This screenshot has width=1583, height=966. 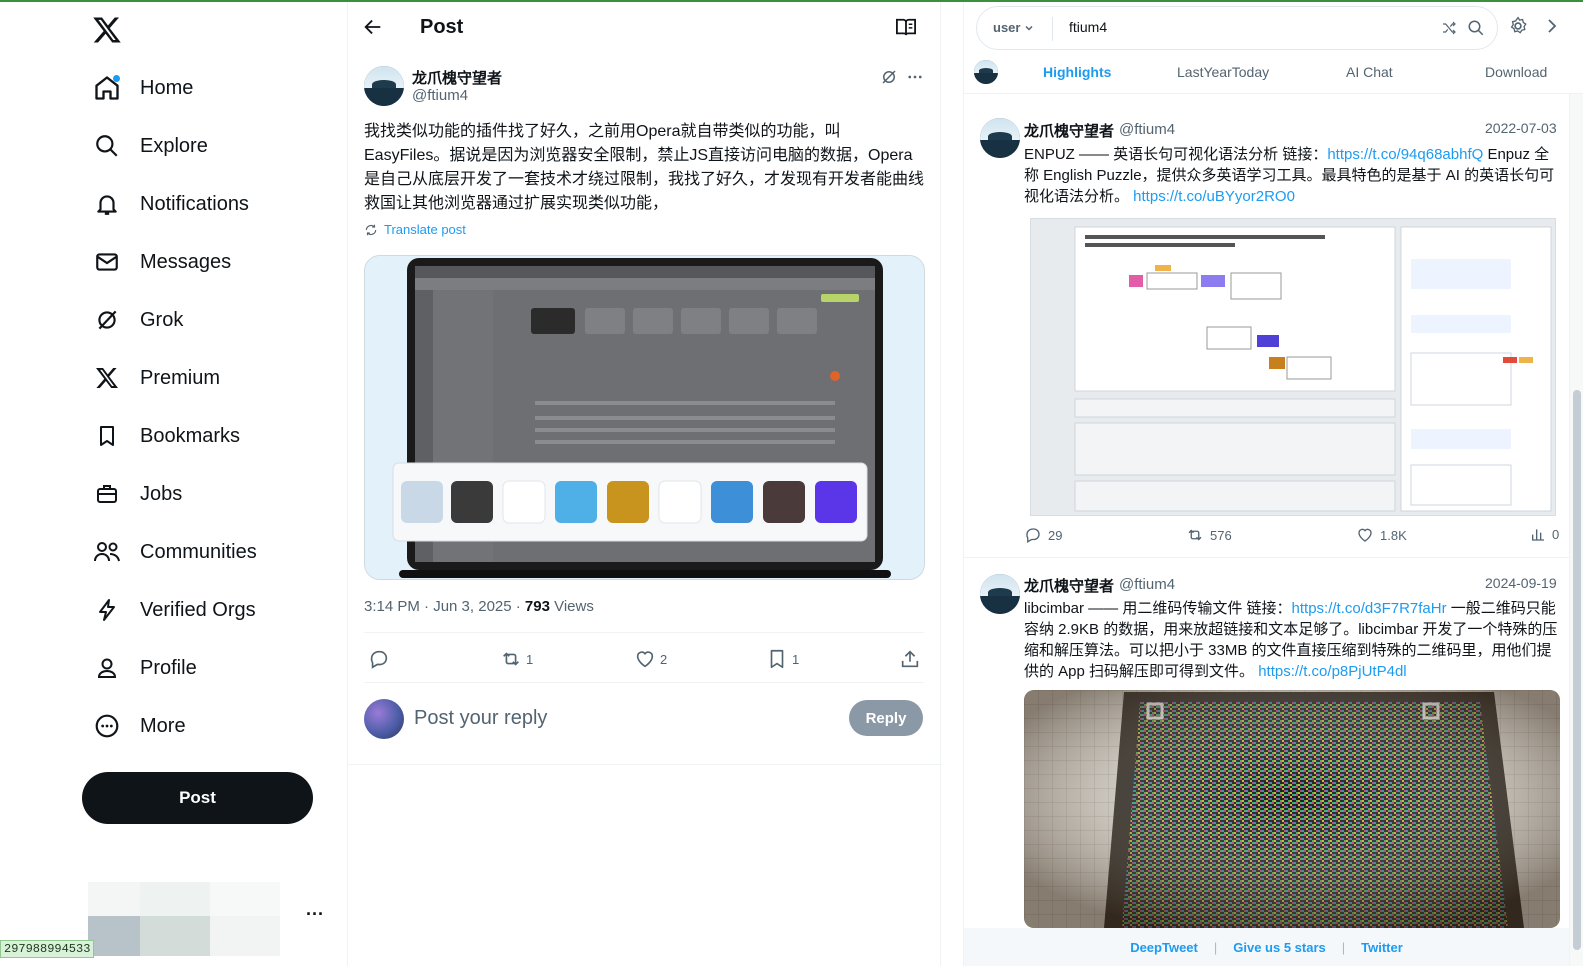 What do you see at coordinates (1077, 72) in the screenshot?
I see `tab-highlights: Highlights` at bounding box center [1077, 72].